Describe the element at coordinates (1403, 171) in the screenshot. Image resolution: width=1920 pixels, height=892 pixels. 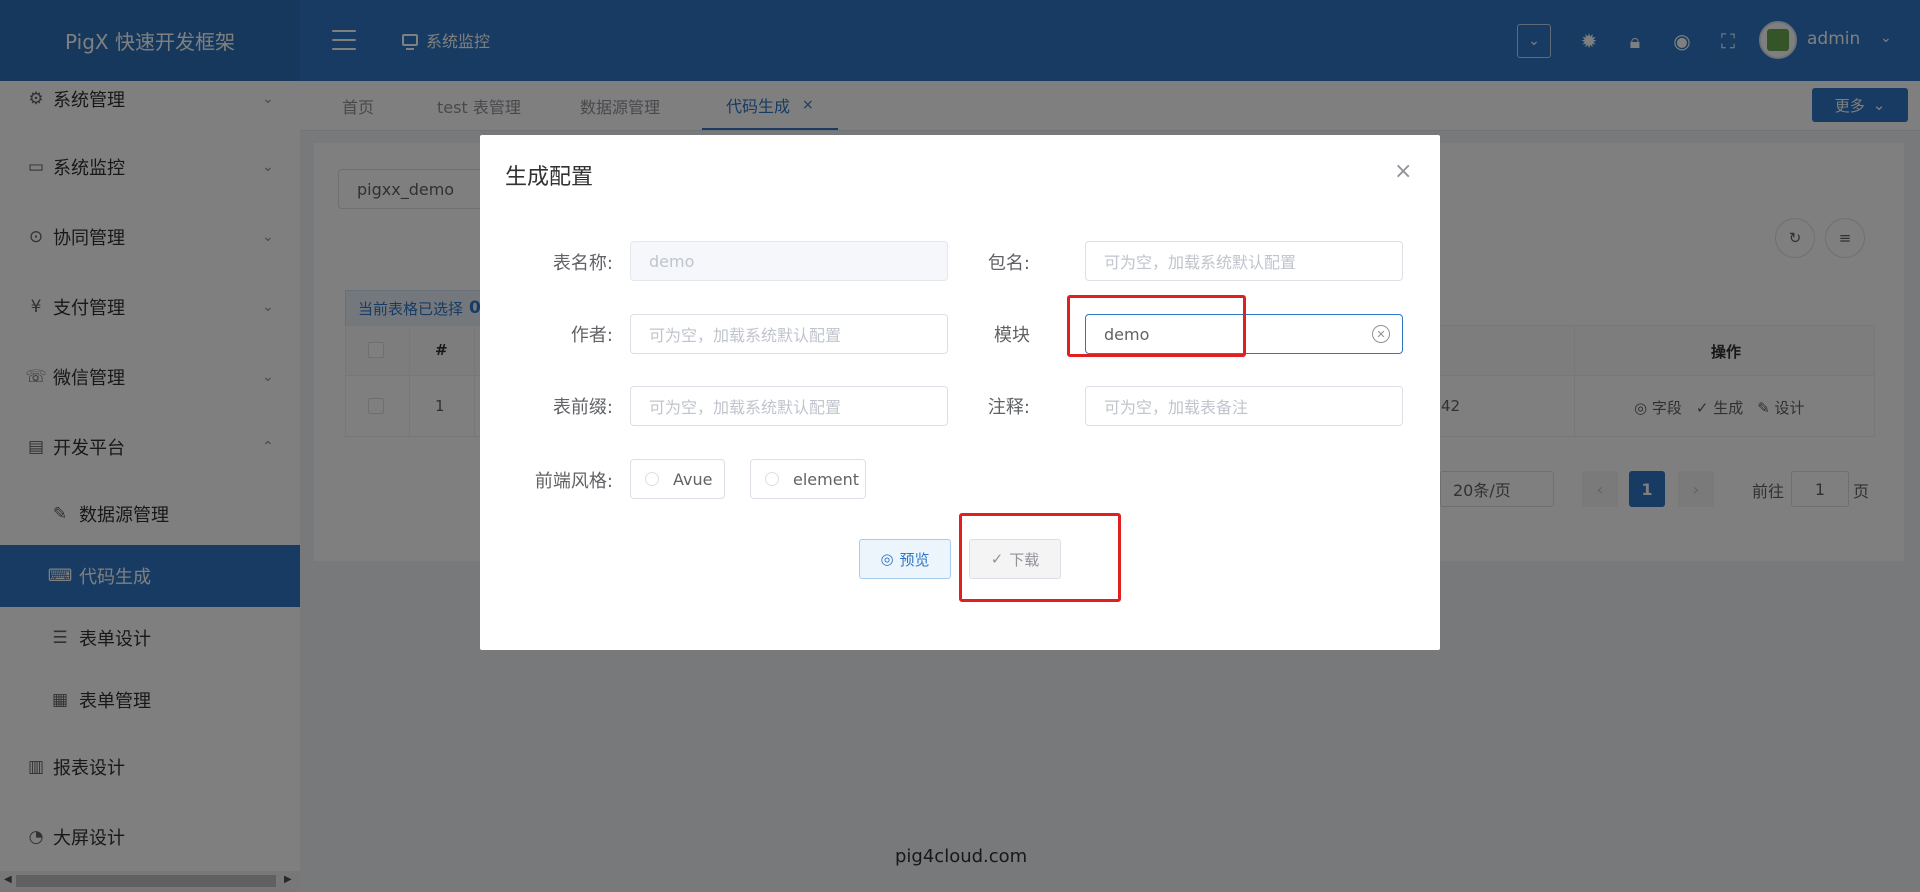
I see `close-icon: ×` at that location.